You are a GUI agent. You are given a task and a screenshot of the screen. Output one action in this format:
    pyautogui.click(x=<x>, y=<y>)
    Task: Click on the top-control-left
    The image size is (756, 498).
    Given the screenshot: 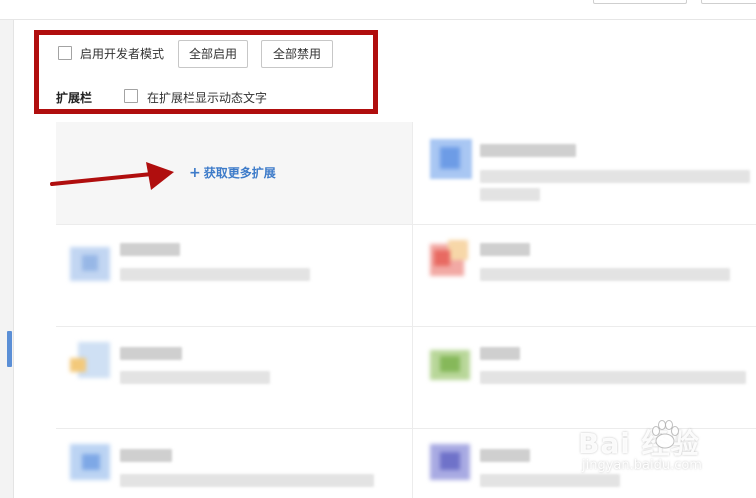 What is the action you would take?
    pyautogui.click(x=640, y=2)
    